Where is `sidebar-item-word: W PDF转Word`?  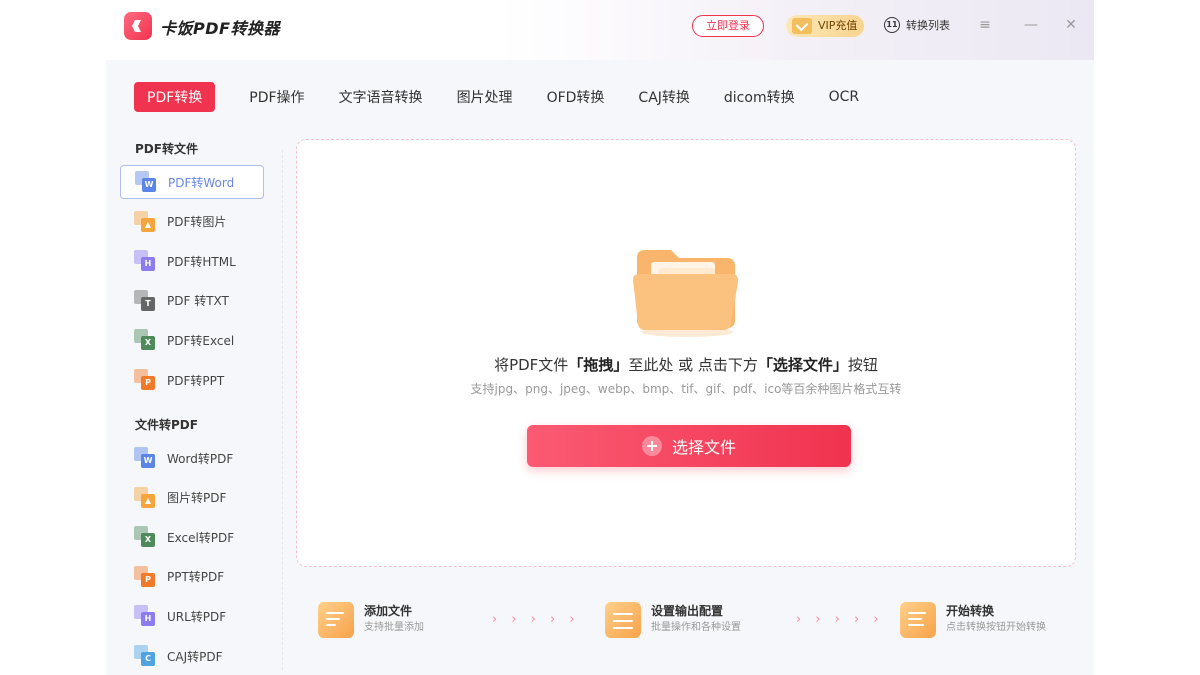 sidebar-item-word: W PDF转Word is located at coordinates (192, 182).